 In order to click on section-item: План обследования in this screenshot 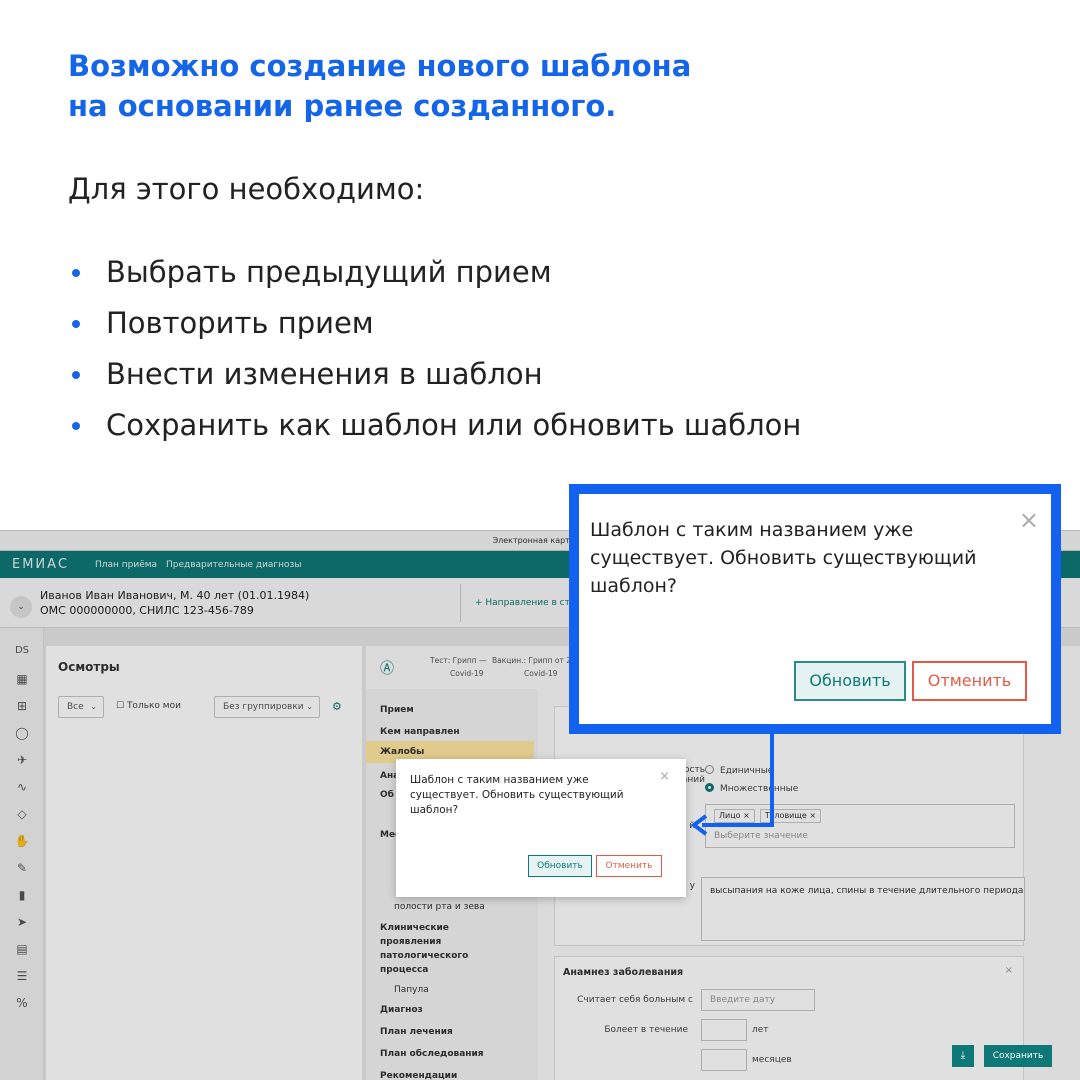, I will do `click(432, 1054)`.